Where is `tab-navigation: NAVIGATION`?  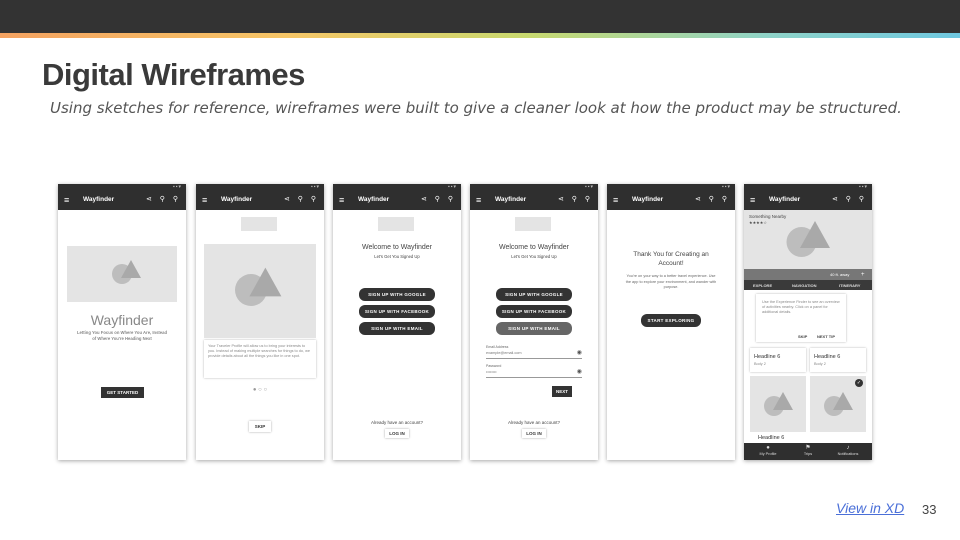 tab-navigation: NAVIGATION is located at coordinates (804, 285).